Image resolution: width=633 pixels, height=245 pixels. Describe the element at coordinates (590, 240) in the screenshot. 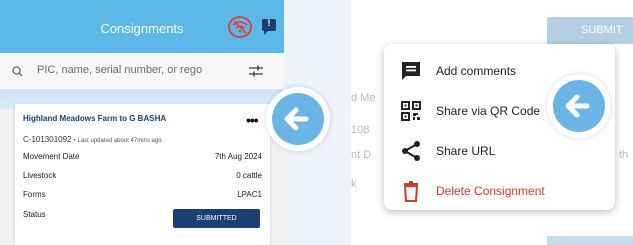

I see `bottom-button` at that location.